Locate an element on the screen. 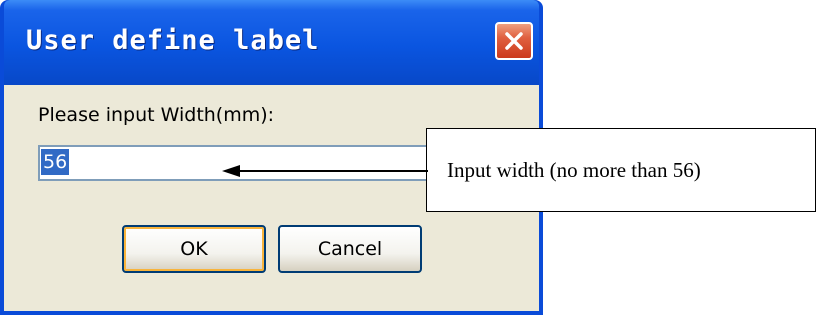  ok-button: OK is located at coordinates (194, 249).